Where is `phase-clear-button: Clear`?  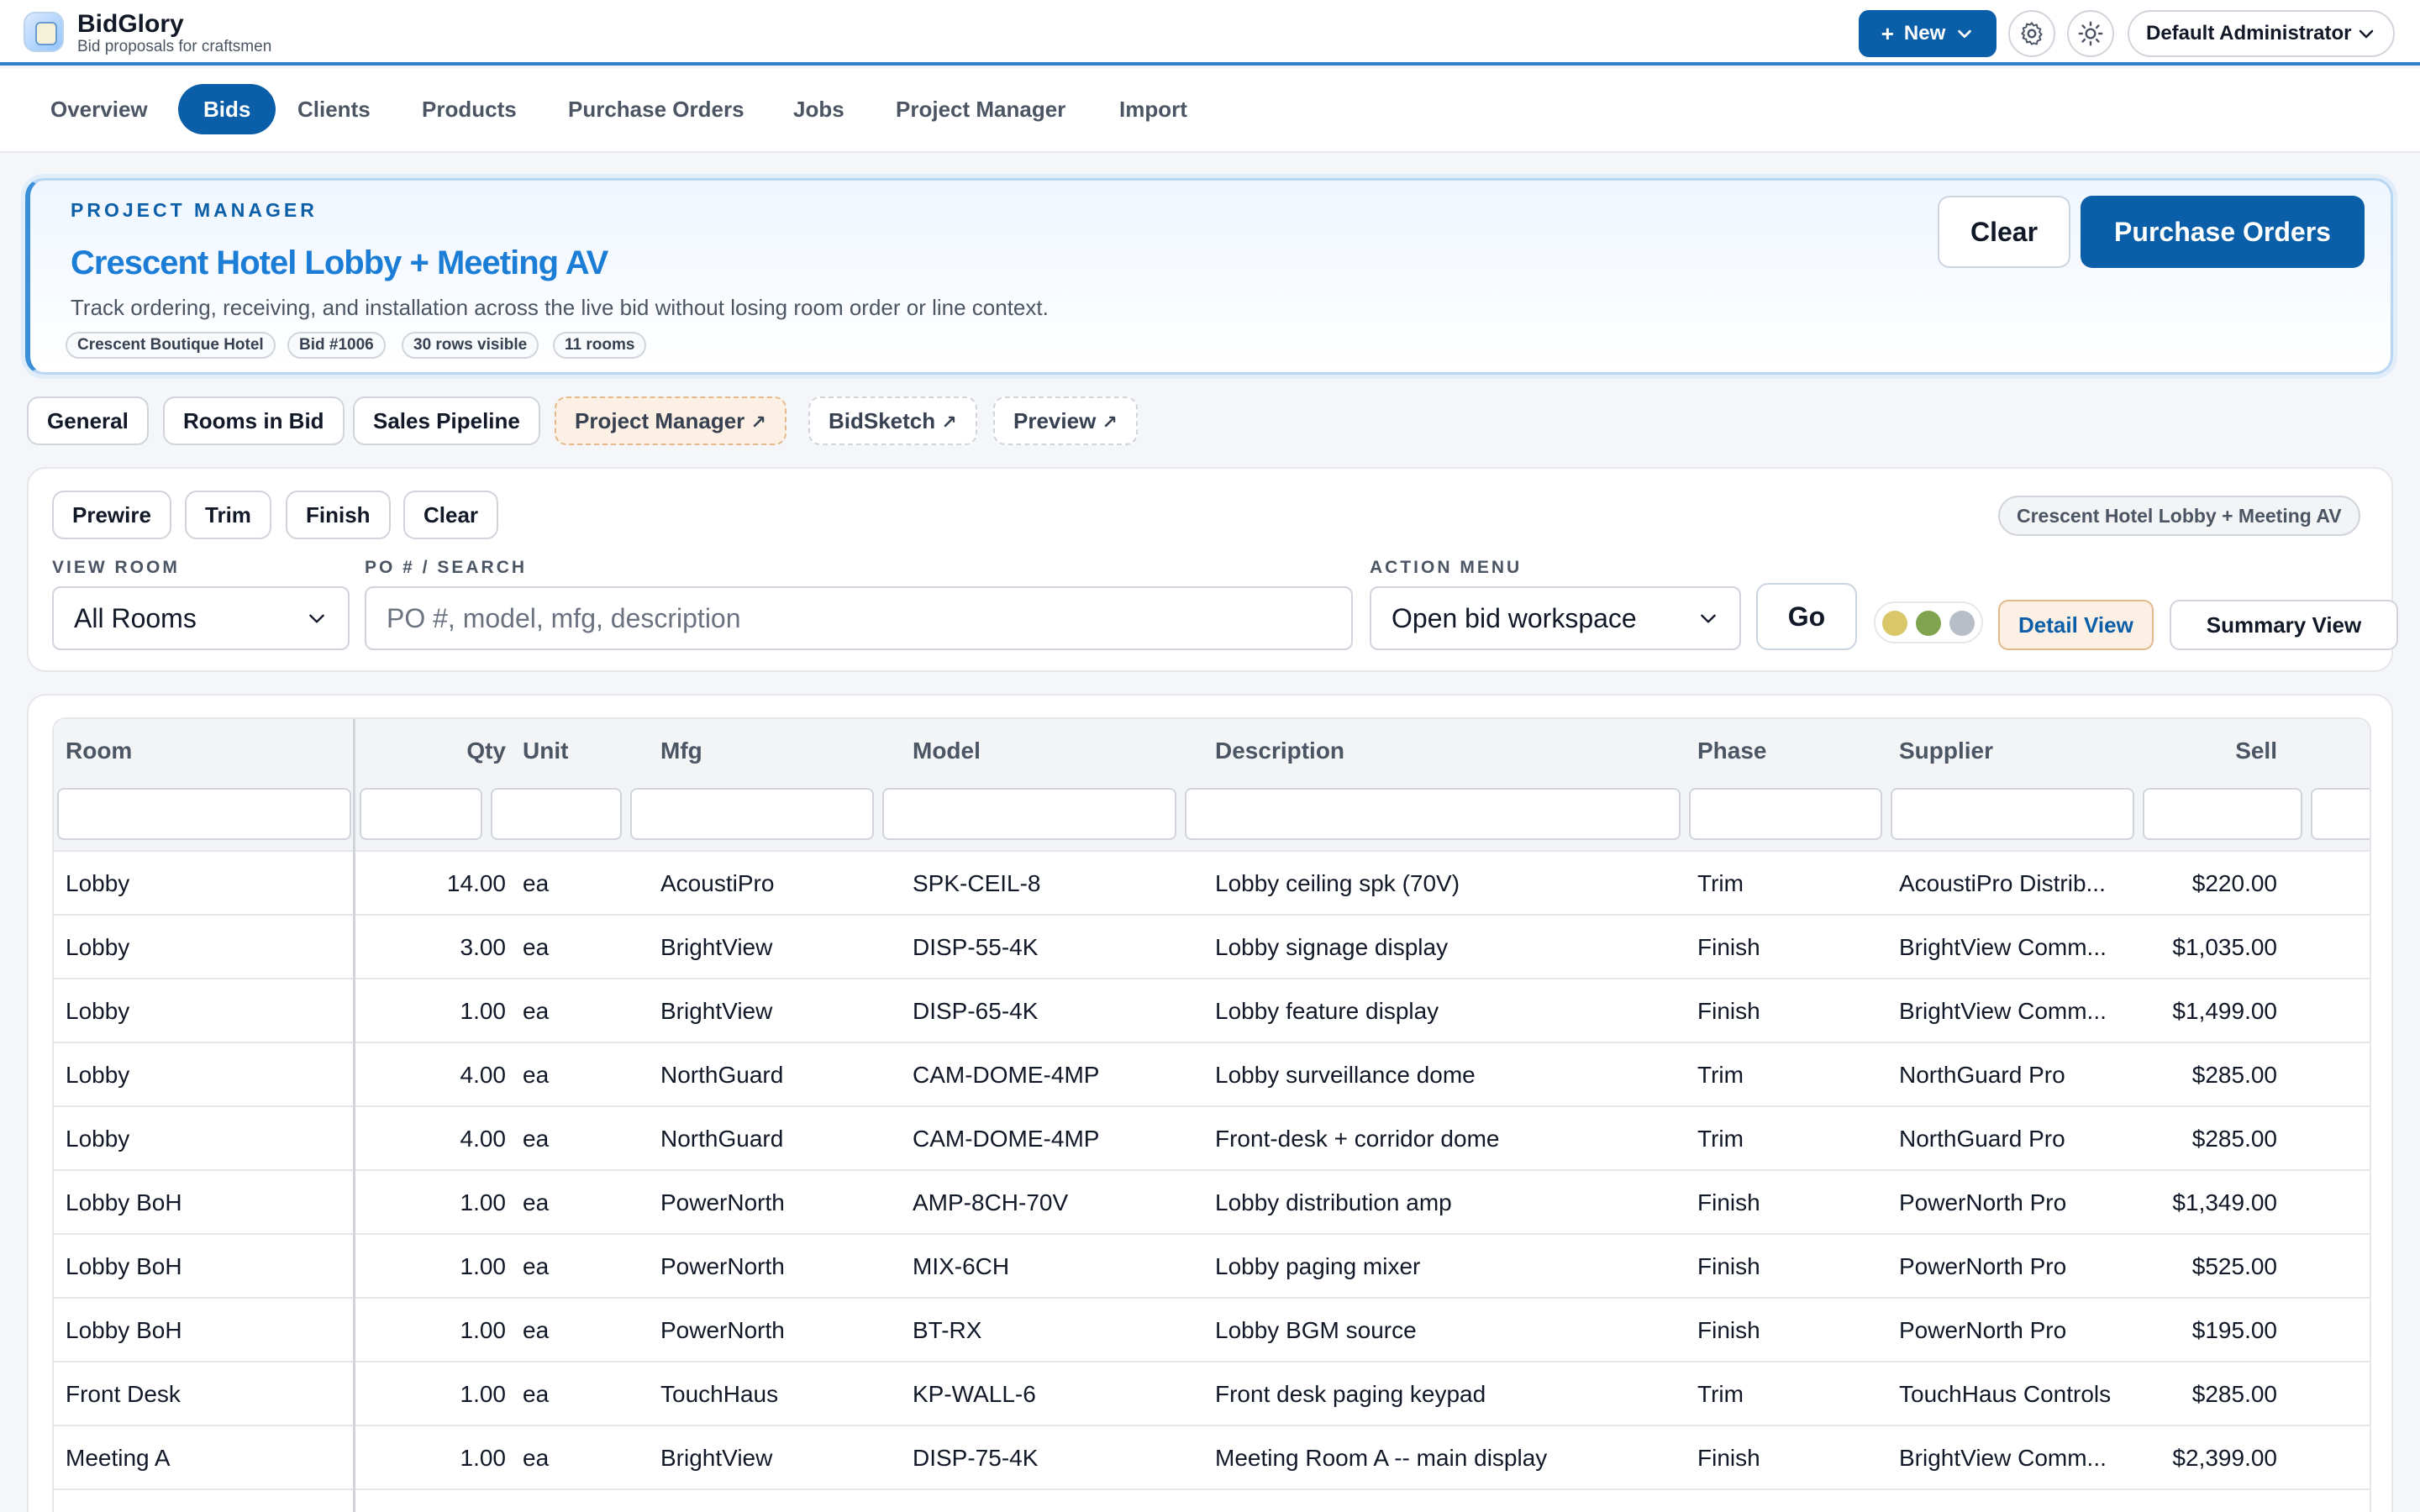
phase-clear-button: Clear is located at coordinates (451, 515).